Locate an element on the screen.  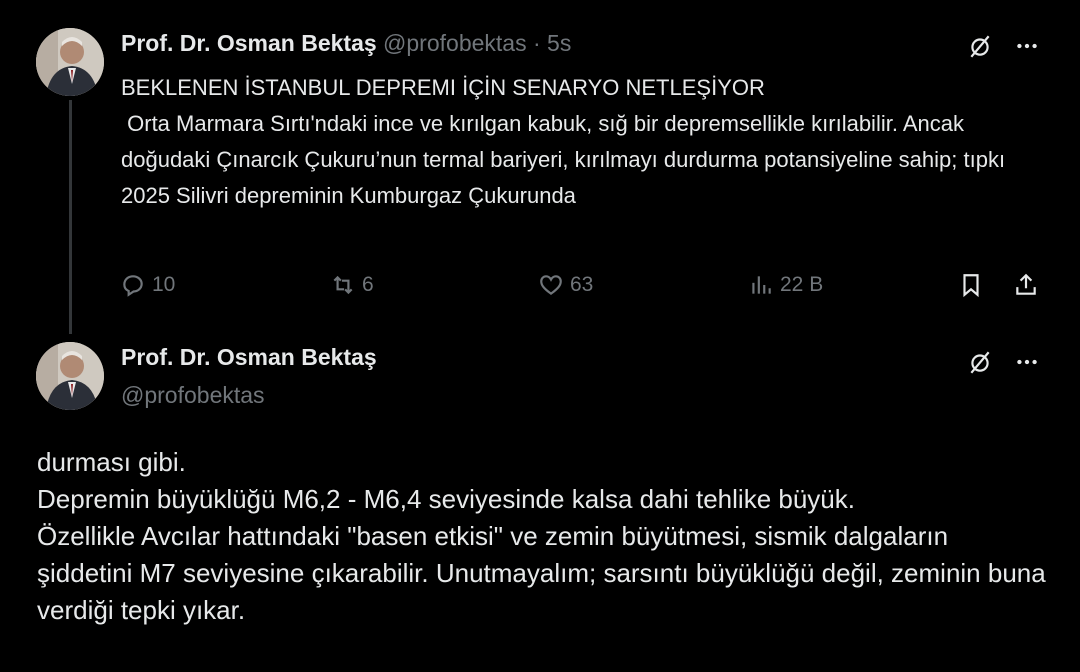
repost-icon is located at coordinates (343, 285).